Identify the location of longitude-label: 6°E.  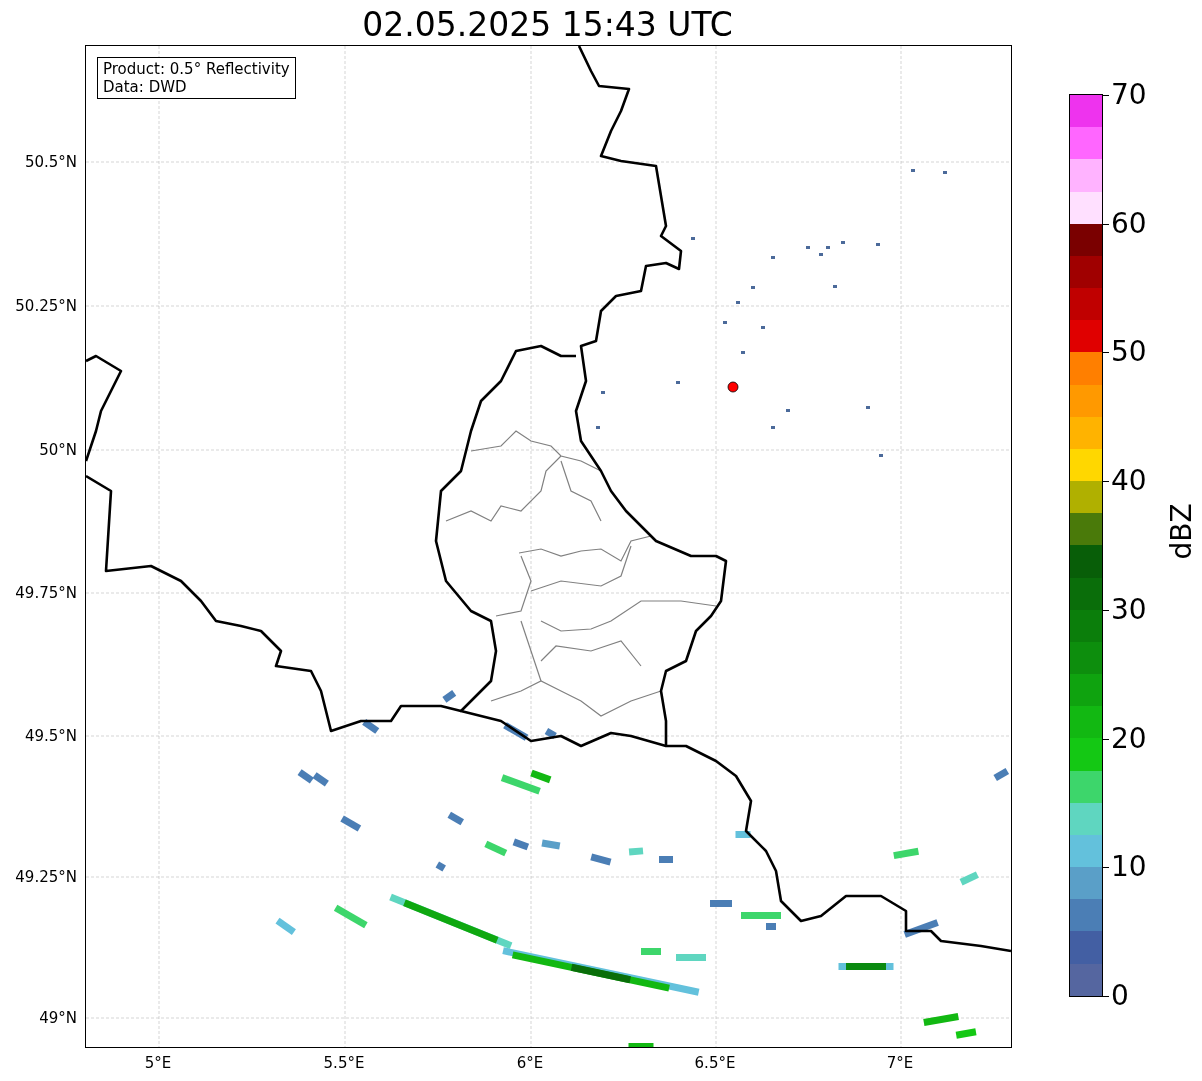
(530, 1063).